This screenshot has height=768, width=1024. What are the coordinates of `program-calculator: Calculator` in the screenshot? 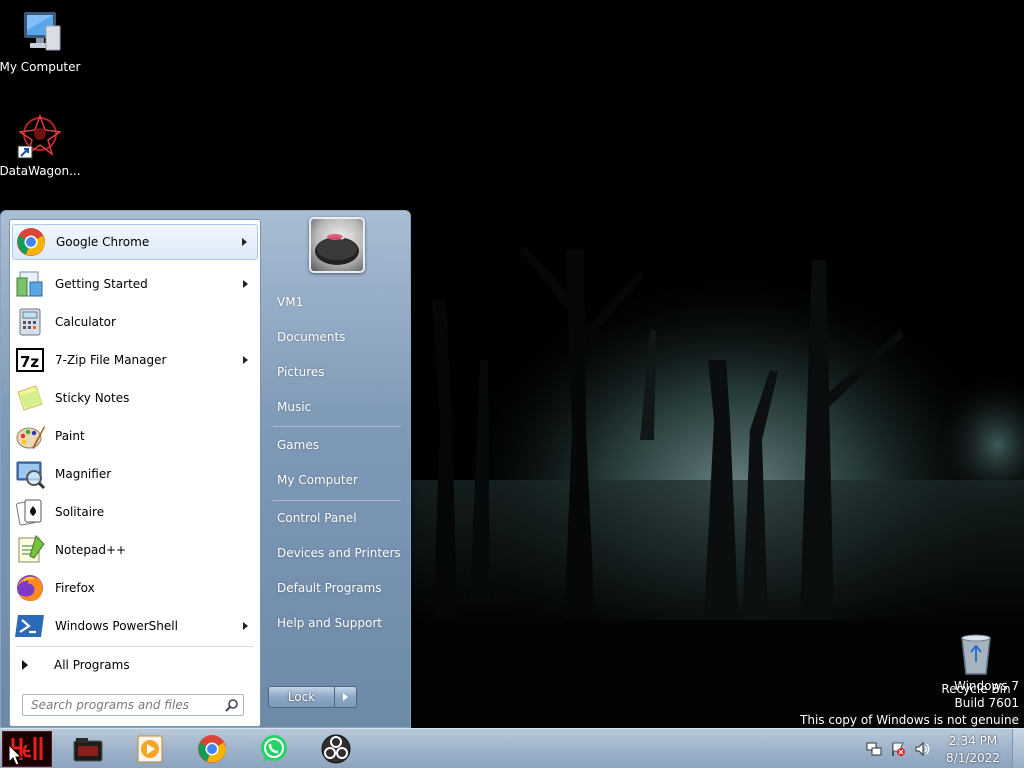 It's located at (135, 322).